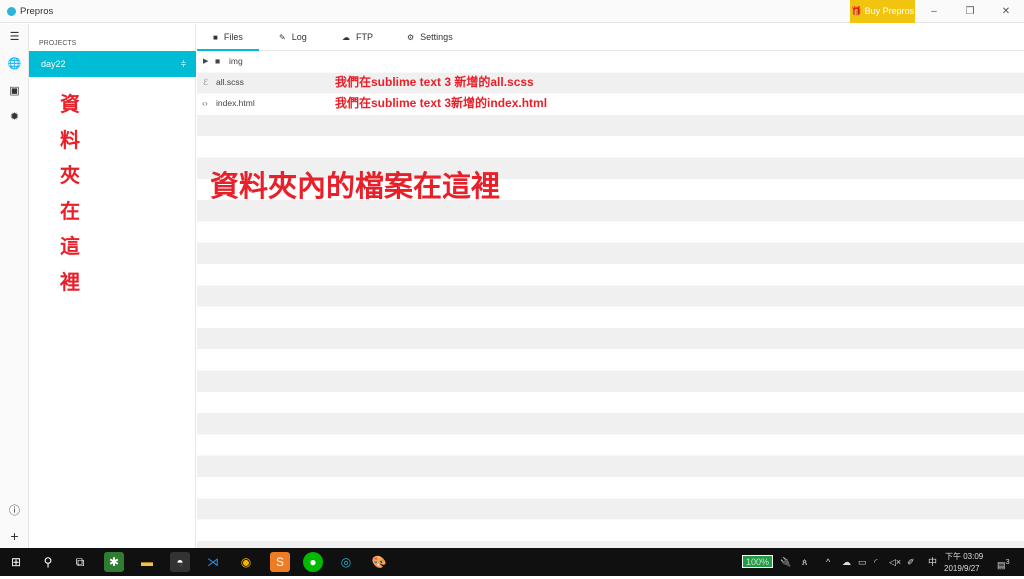 The image size is (1024, 579). What do you see at coordinates (857, 11) in the screenshot?
I see `gift-icon: 🎁` at bounding box center [857, 11].